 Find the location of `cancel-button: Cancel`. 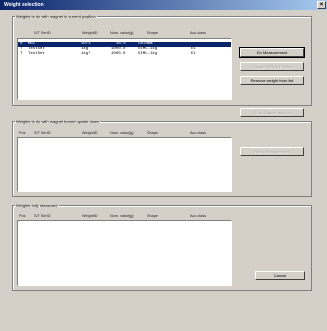

cancel-button: Cancel is located at coordinates (280, 275).